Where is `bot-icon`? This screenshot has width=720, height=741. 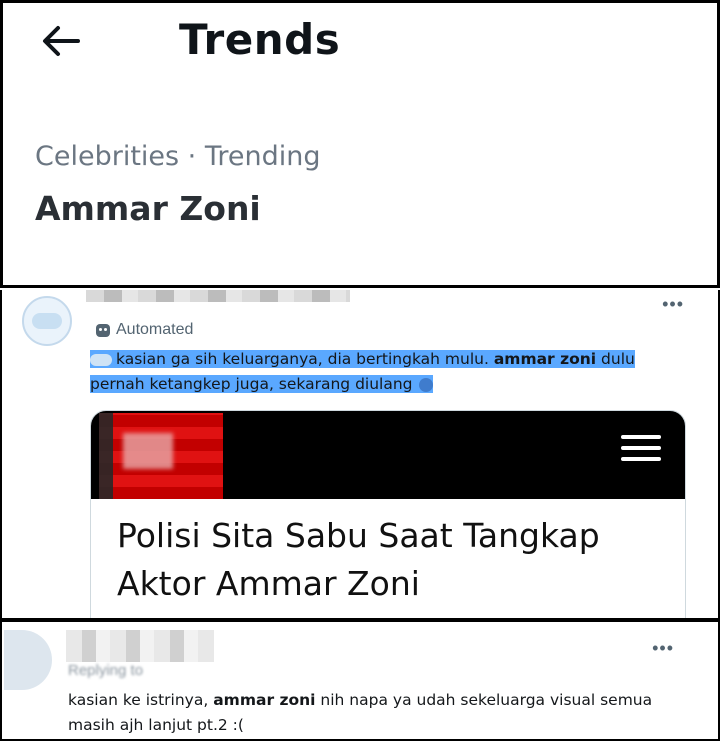 bot-icon is located at coordinates (103, 330).